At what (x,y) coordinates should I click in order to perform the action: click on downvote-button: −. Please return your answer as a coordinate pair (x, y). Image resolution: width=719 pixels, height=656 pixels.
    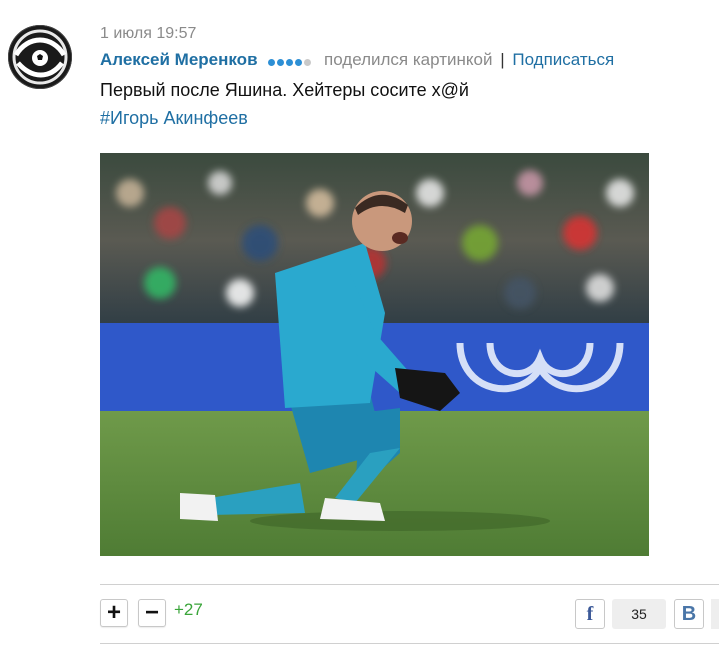
    Looking at the image, I should click on (152, 613).